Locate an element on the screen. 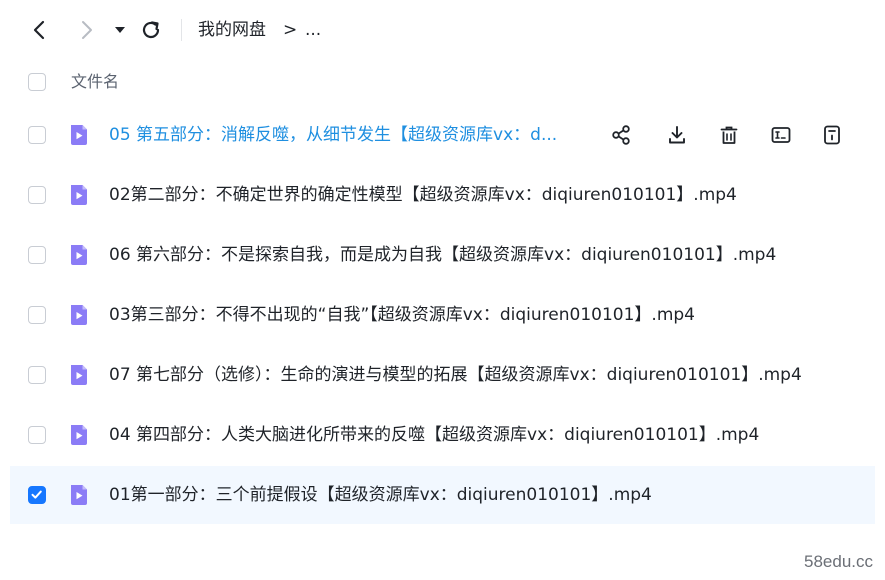 The width and height of the screenshot is (885, 580). select-all-checkbox is located at coordinates (37, 82).